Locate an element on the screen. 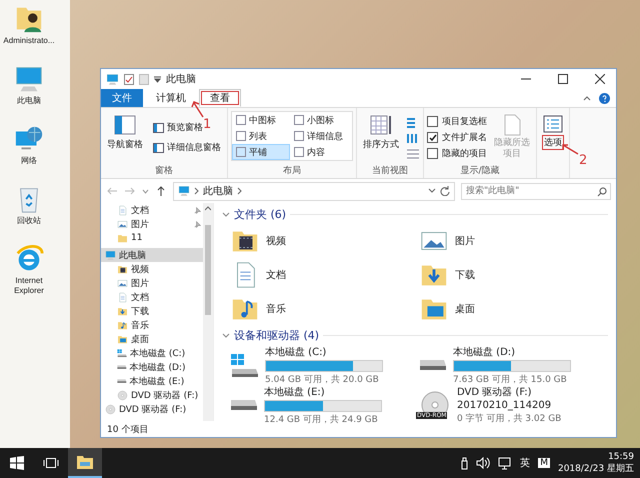 Image resolution: width=640 pixels, height=478 pixels. close-icon is located at coordinates (600, 79).